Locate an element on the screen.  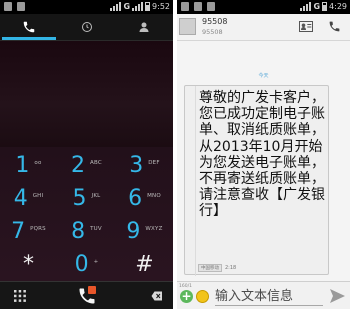
dial-key-10: 0 + is located at coordinates (86, 264).